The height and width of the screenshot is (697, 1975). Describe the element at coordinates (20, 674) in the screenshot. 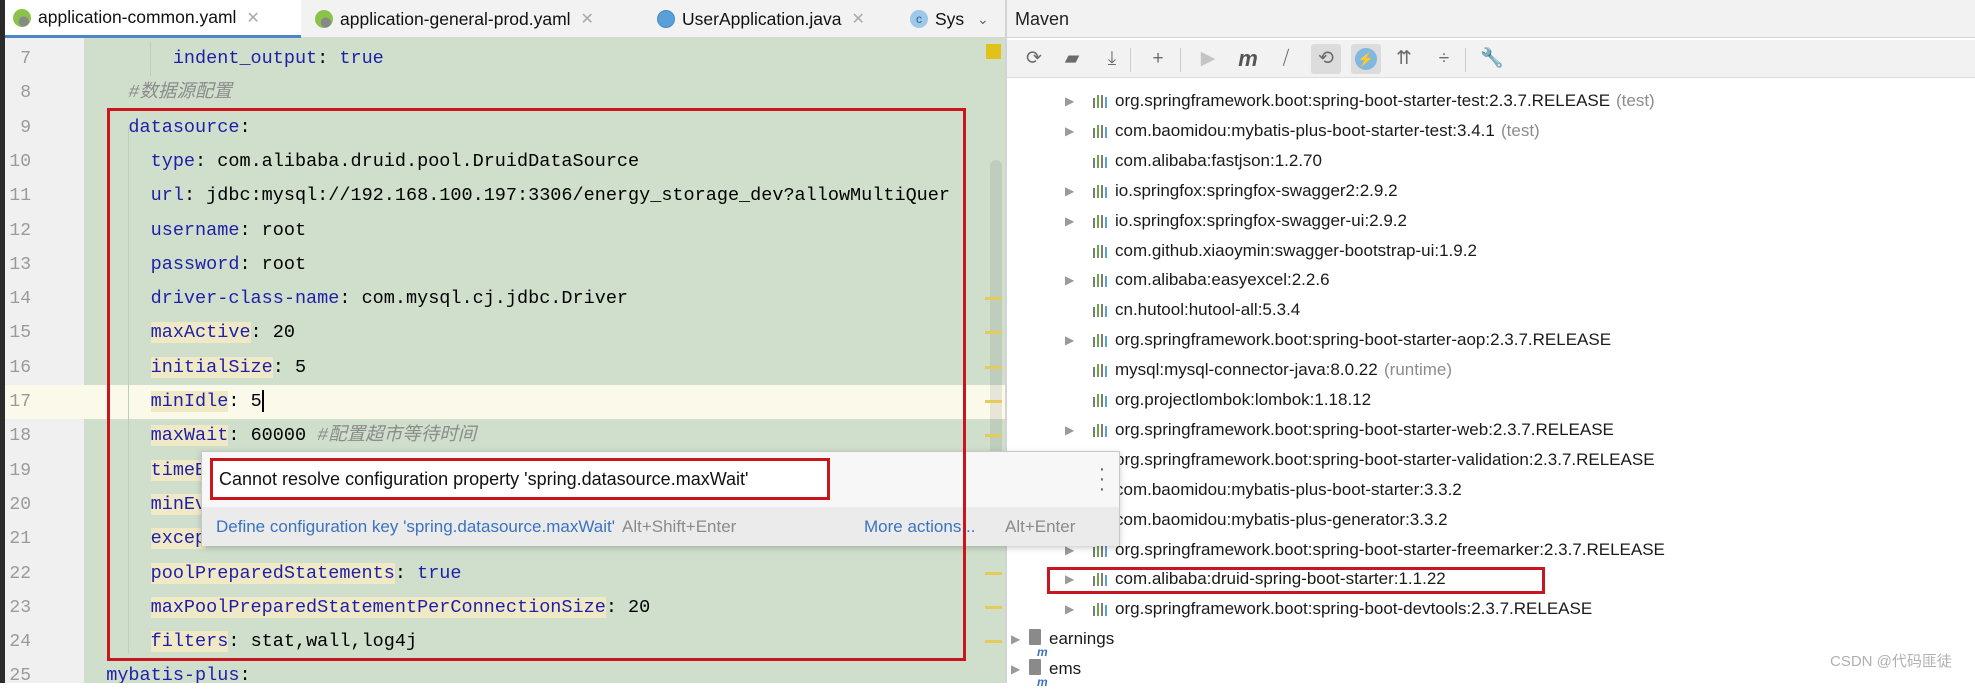

I see `line-number: 25` at that location.